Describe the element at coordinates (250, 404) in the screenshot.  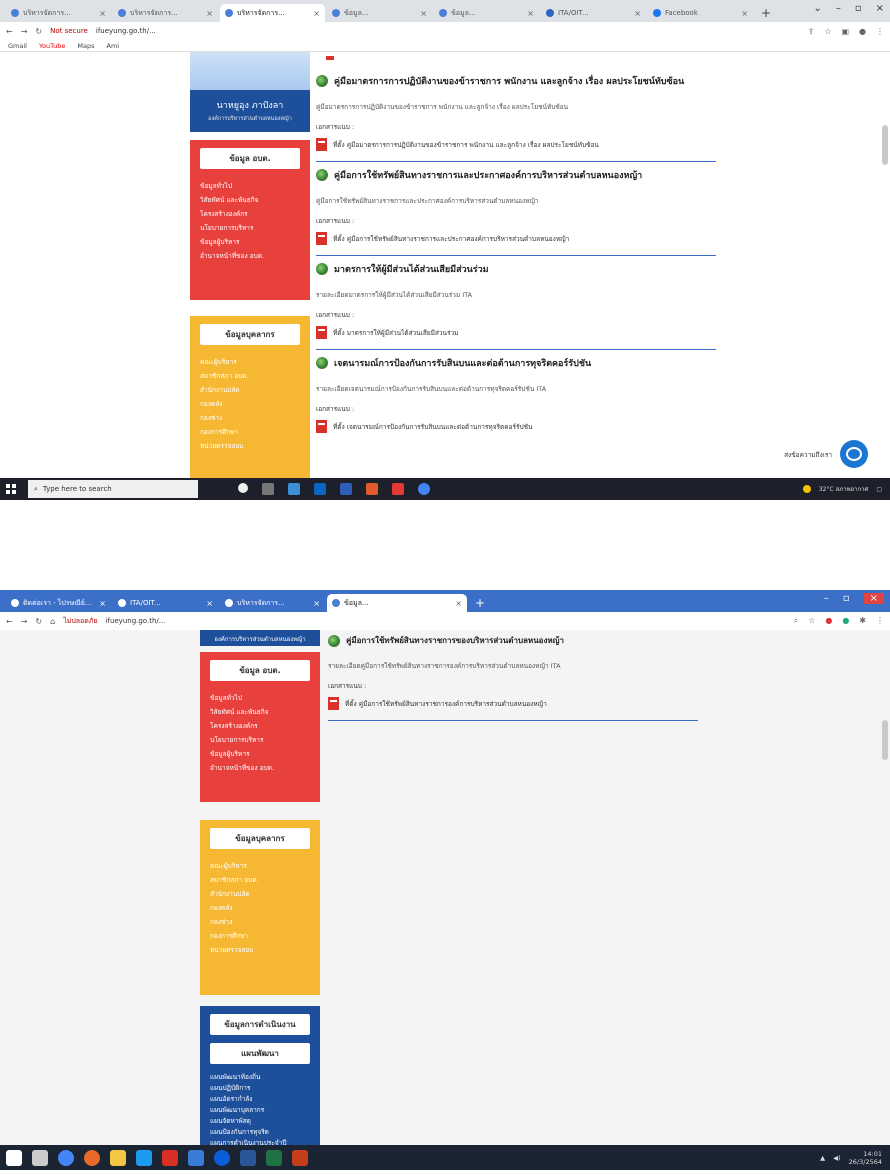
I see `sidebar-link: กองคลัง` at that location.